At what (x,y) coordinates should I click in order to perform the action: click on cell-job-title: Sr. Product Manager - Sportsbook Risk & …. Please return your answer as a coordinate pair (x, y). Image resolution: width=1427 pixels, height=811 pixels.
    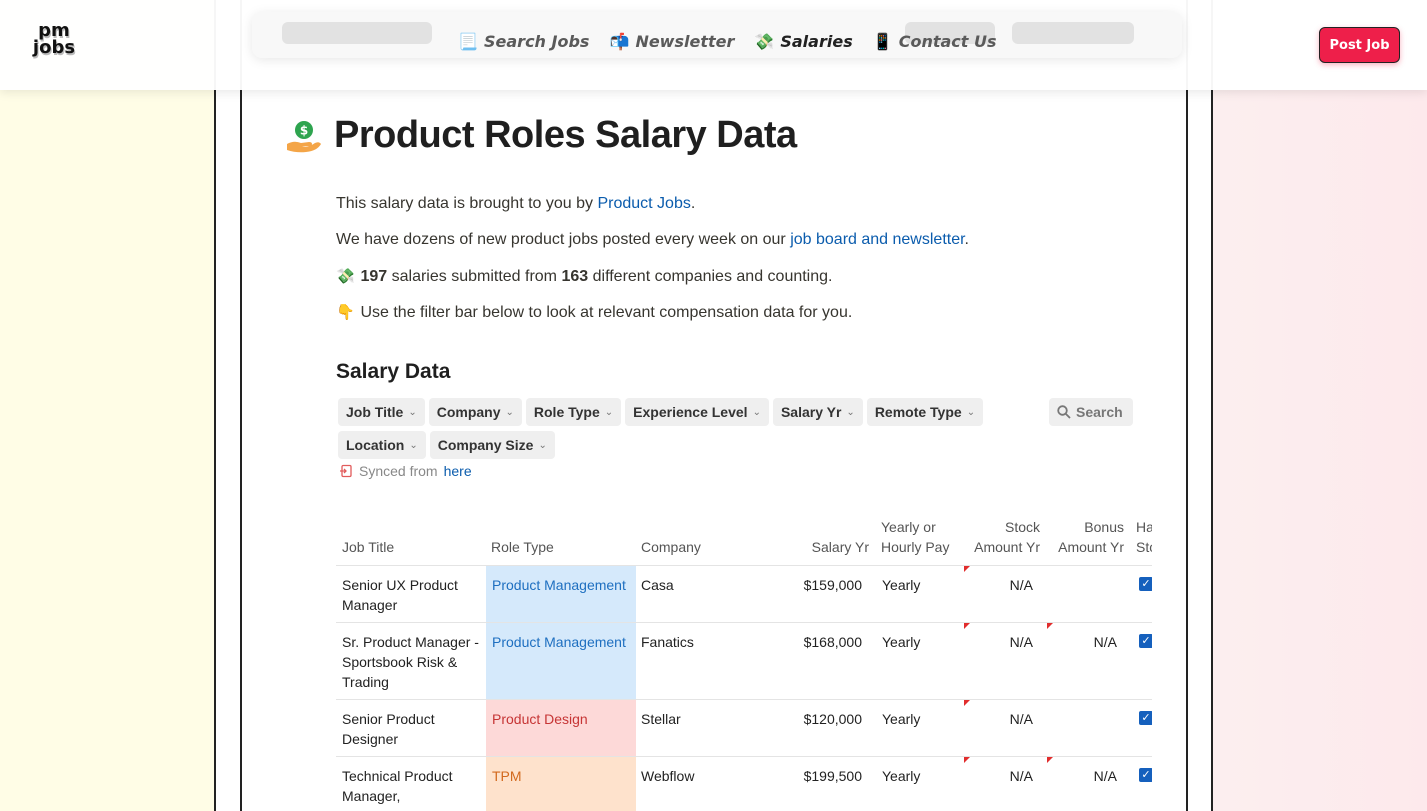
    Looking at the image, I should click on (410, 662).